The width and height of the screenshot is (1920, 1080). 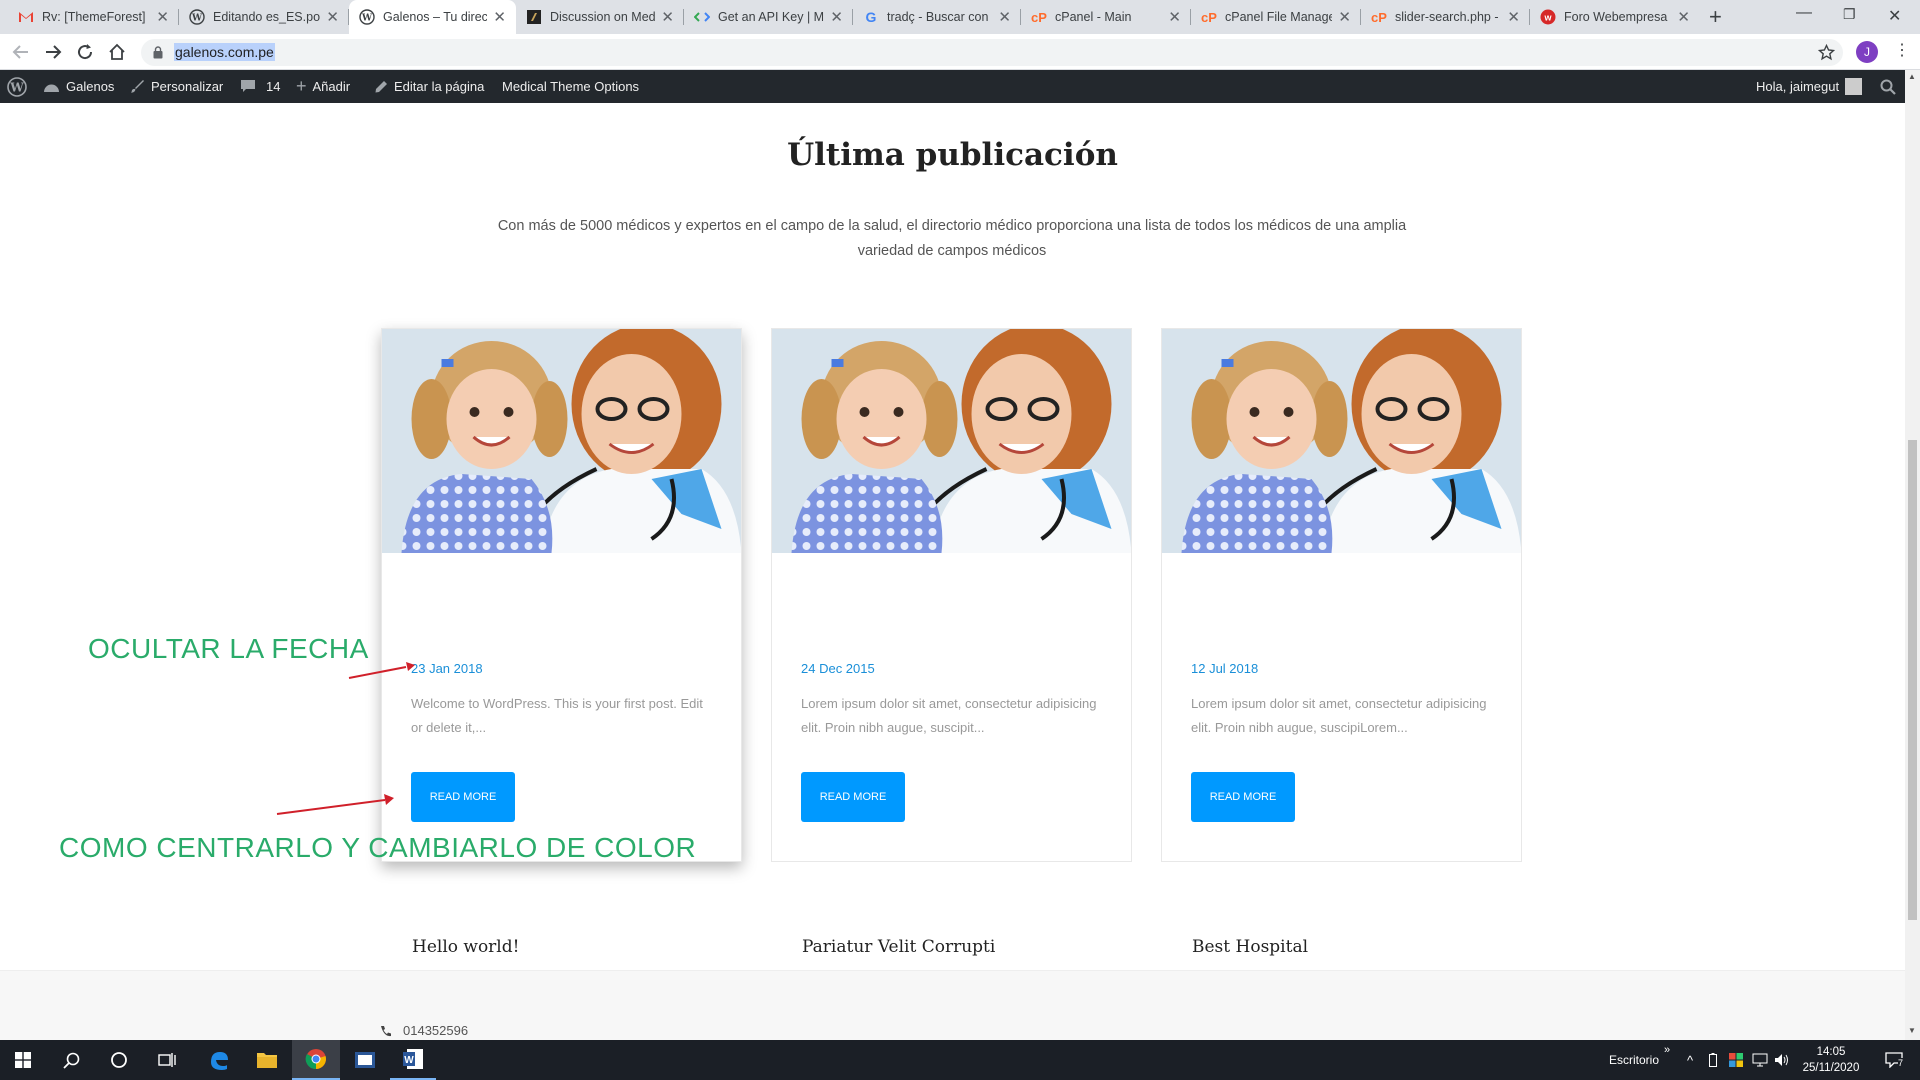 I want to click on minimize-button: —, so click(x=1804, y=13).